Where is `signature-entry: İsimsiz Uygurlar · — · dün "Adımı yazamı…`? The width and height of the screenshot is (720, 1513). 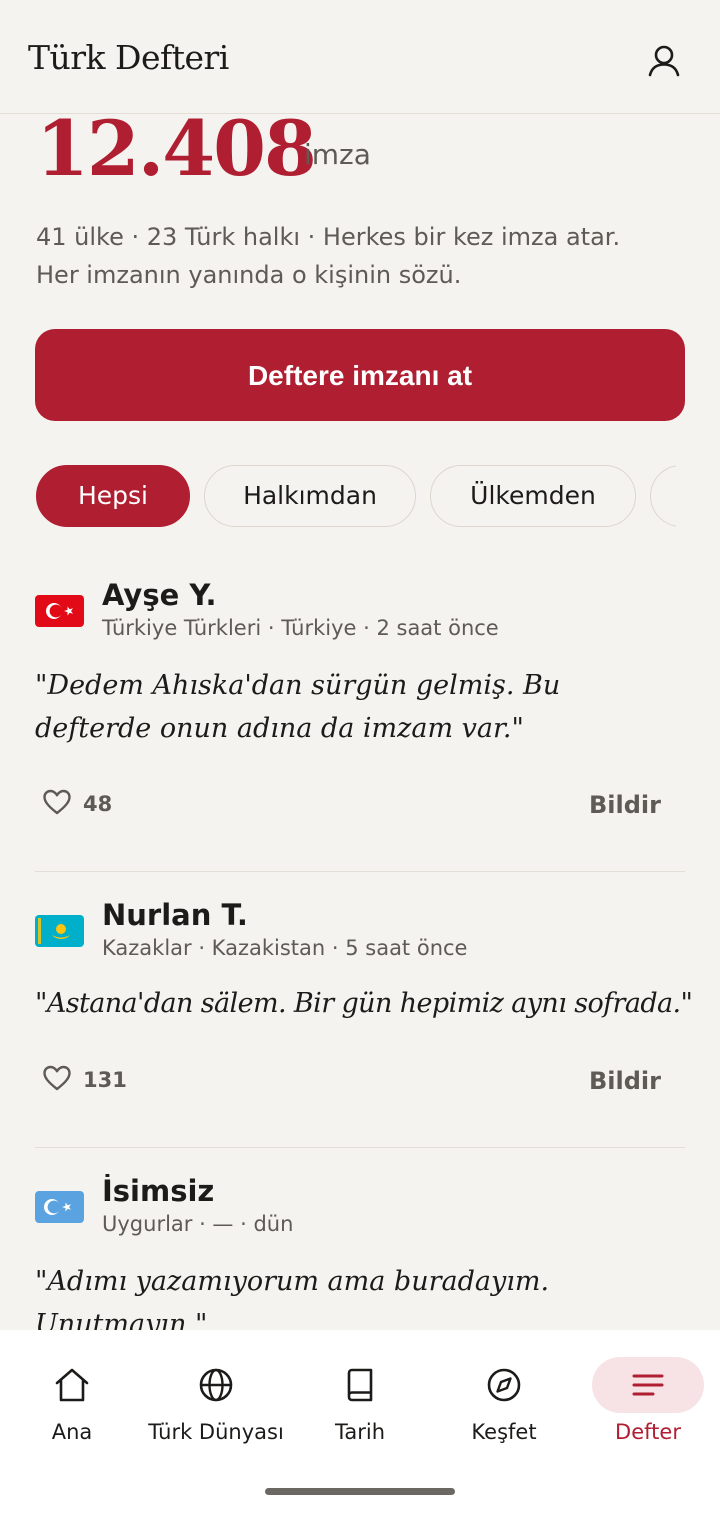
signature-entry: İsimsiz Uygurlar · — · dün "Adımı yazamı… is located at coordinates (360, 1252).